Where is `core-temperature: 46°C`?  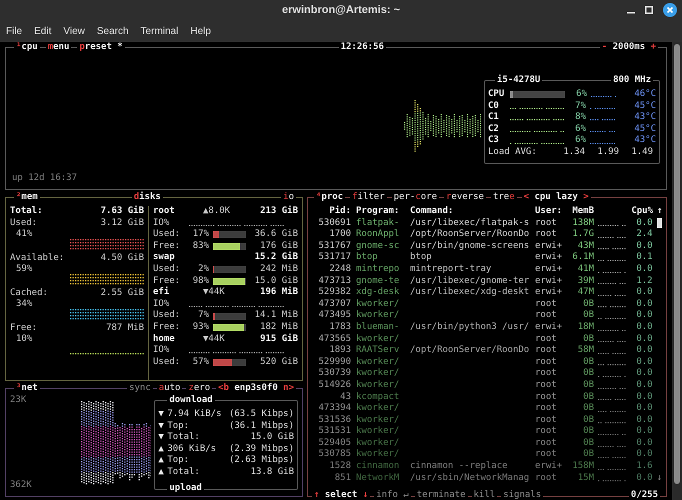
core-temperature: 46°C is located at coordinates (645, 95).